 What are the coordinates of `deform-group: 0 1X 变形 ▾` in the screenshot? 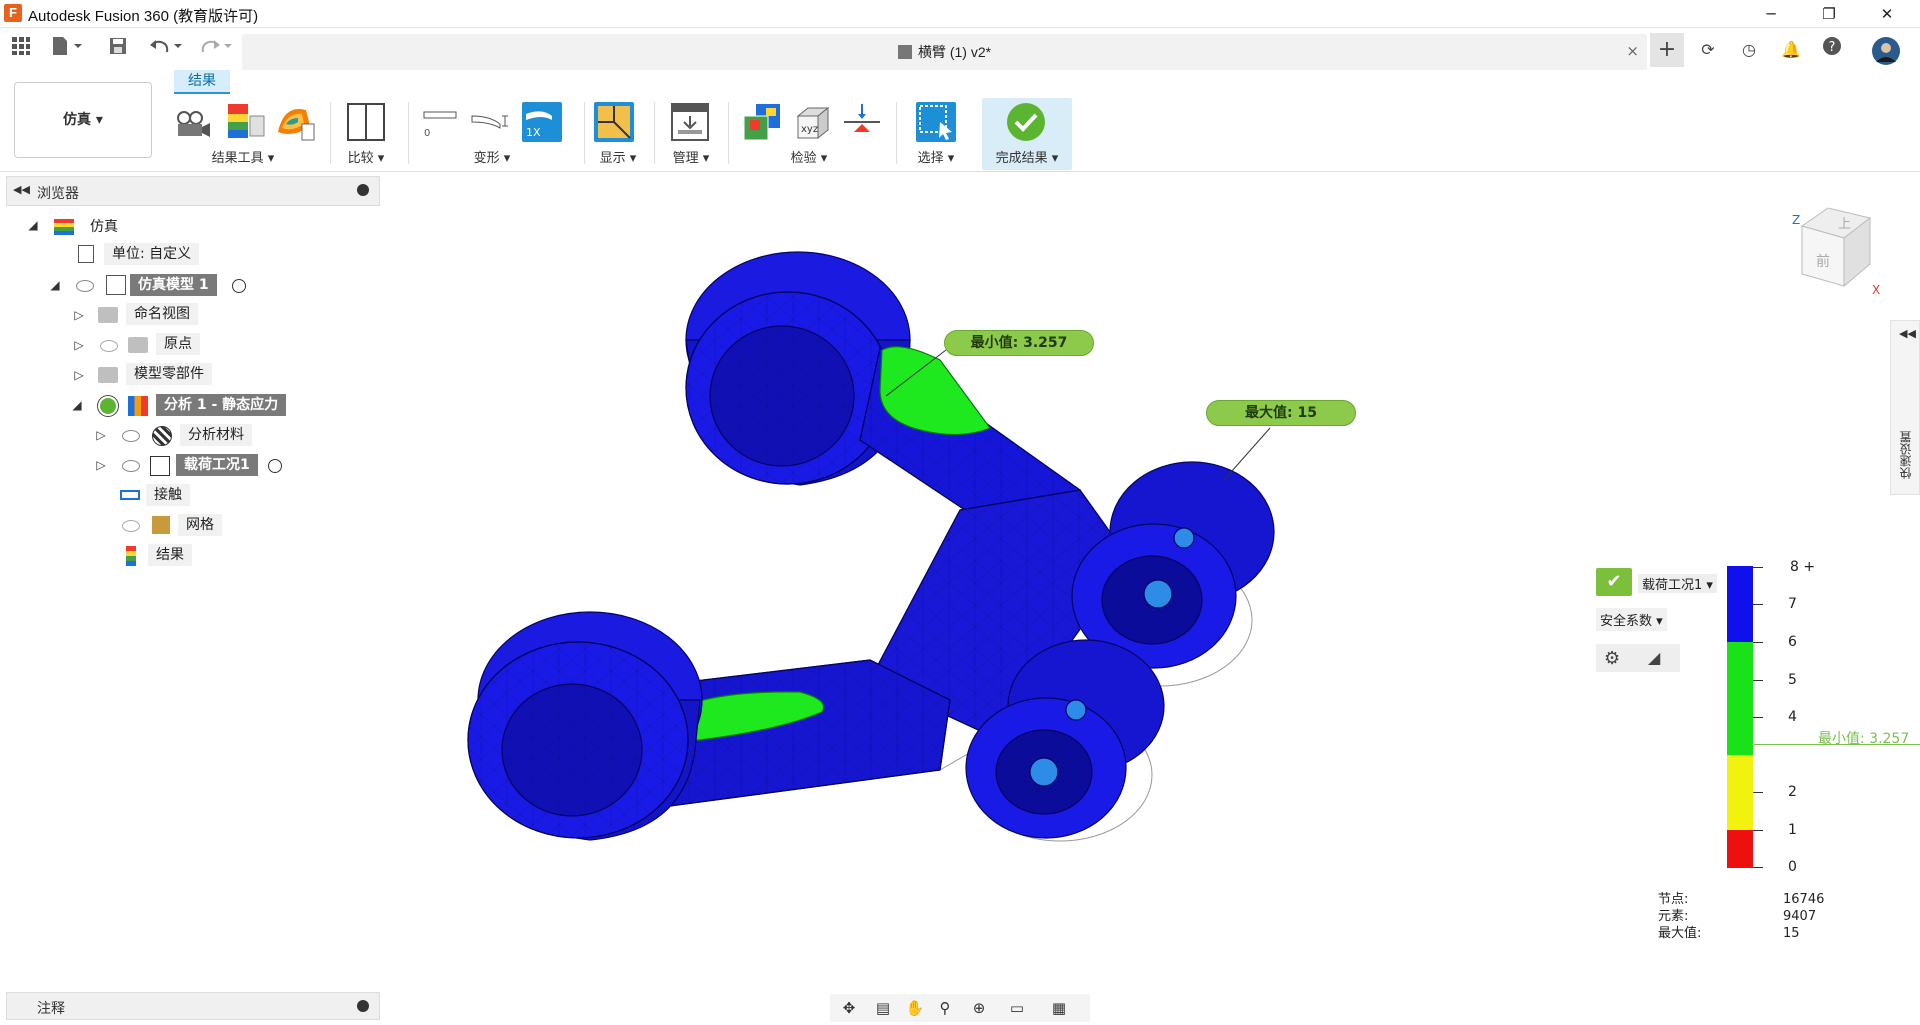 It's located at (492, 134).